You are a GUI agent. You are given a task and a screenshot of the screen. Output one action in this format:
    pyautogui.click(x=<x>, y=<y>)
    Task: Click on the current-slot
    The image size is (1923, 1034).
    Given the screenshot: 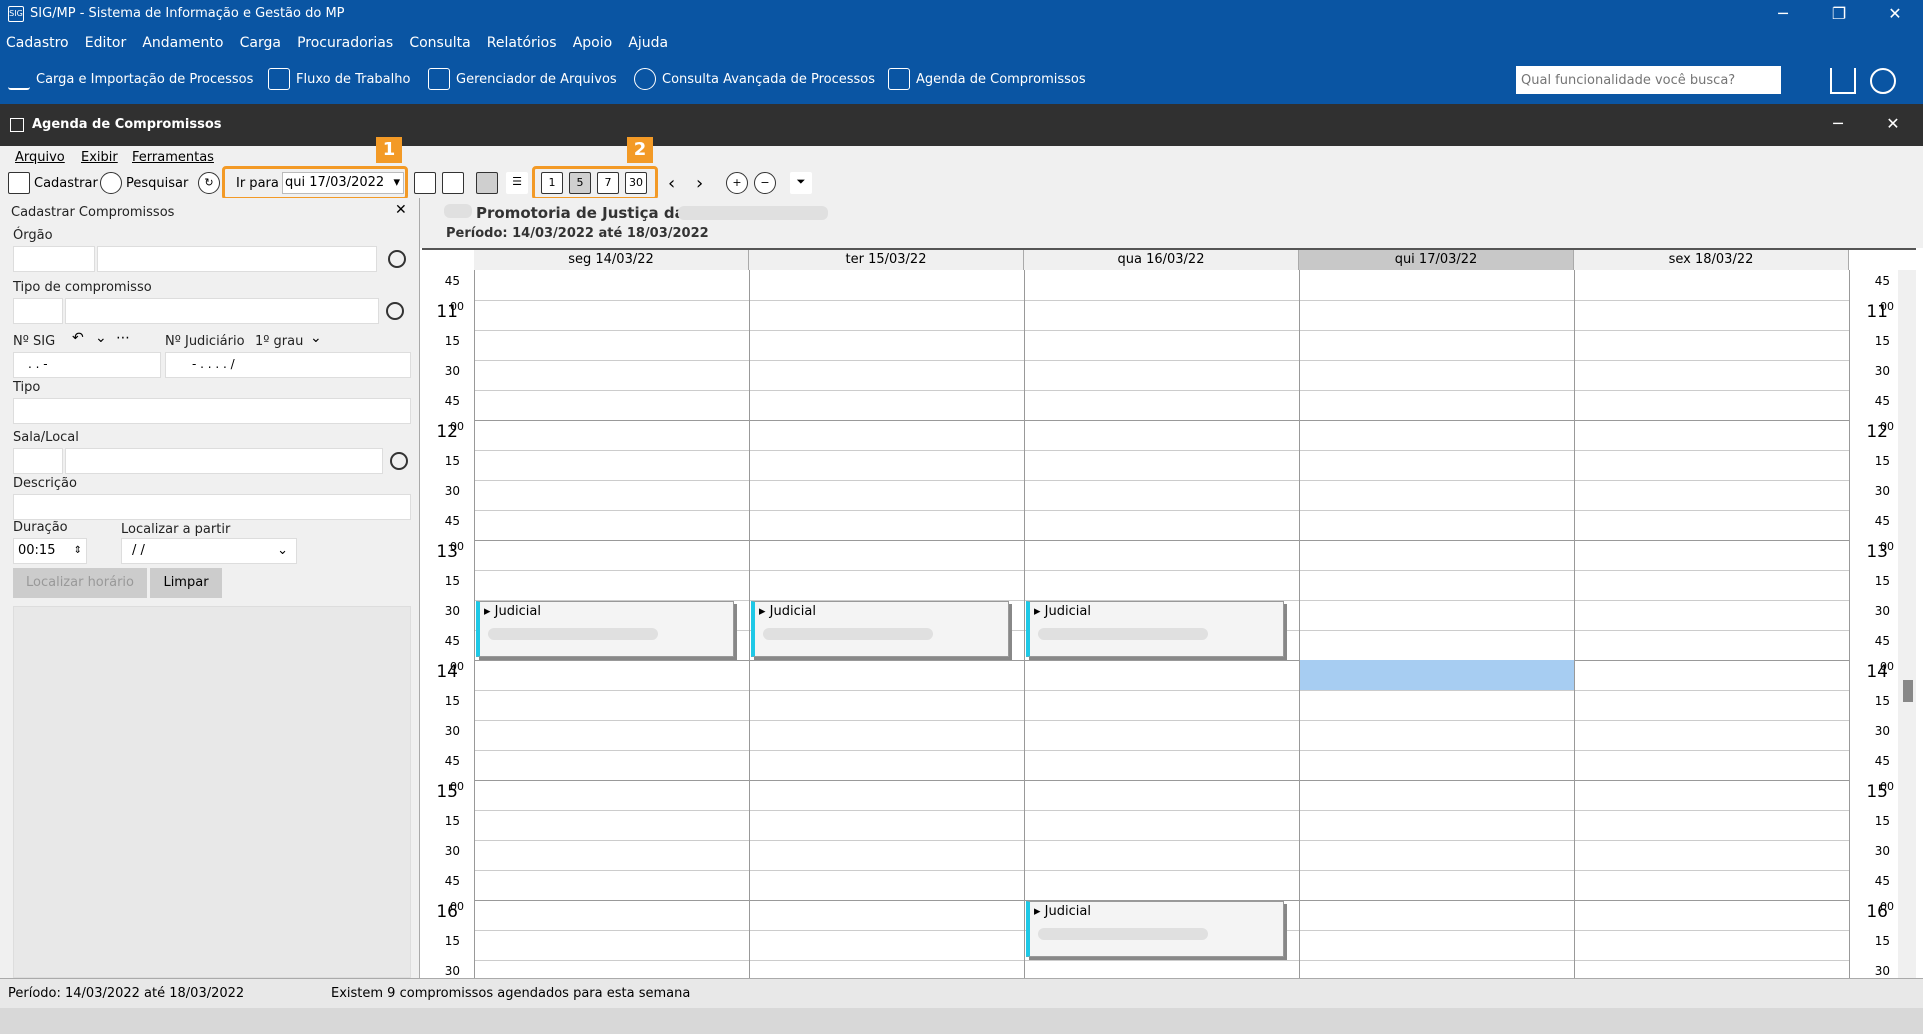 What is the action you would take?
    pyautogui.click(x=1437, y=675)
    